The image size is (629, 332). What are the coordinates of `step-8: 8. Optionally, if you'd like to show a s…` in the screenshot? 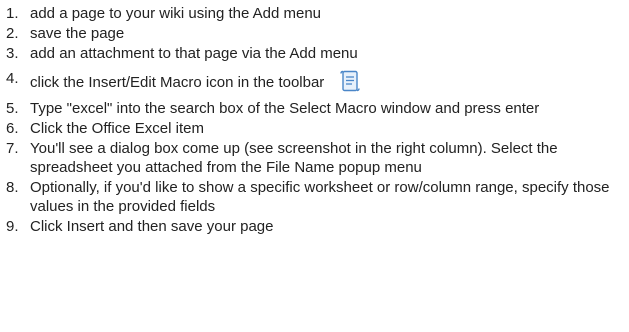 It's located at (314, 197).